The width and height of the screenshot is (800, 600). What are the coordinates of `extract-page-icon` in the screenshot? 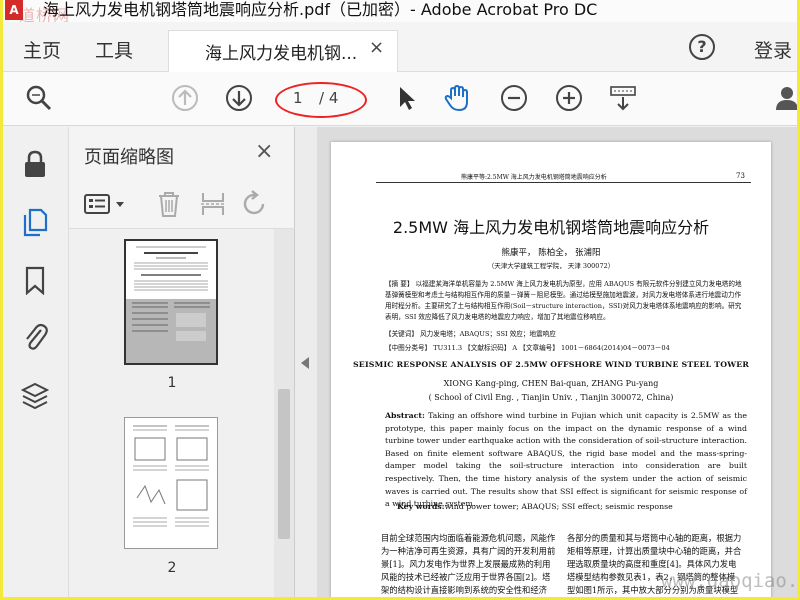 It's located at (213, 204).